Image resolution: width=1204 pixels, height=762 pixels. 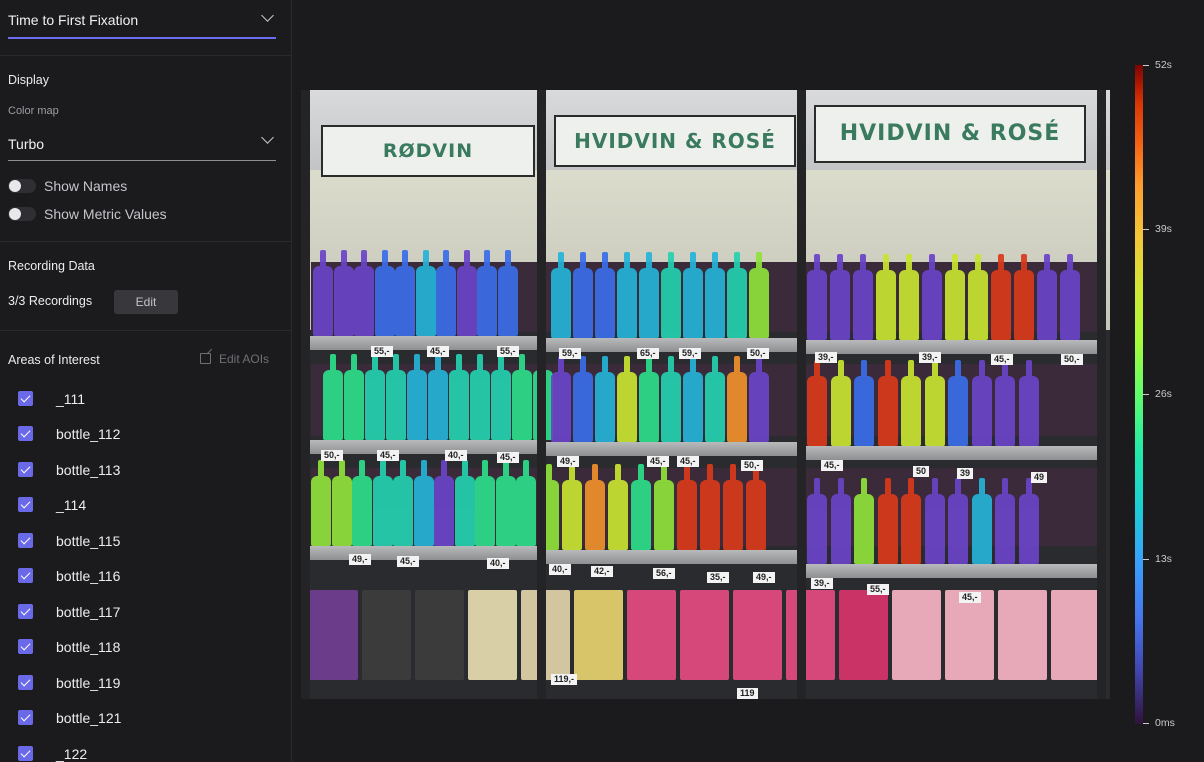 What do you see at coordinates (205, 358) in the screenshot?
I see `edit-icon` at bounding box center [205, 358].